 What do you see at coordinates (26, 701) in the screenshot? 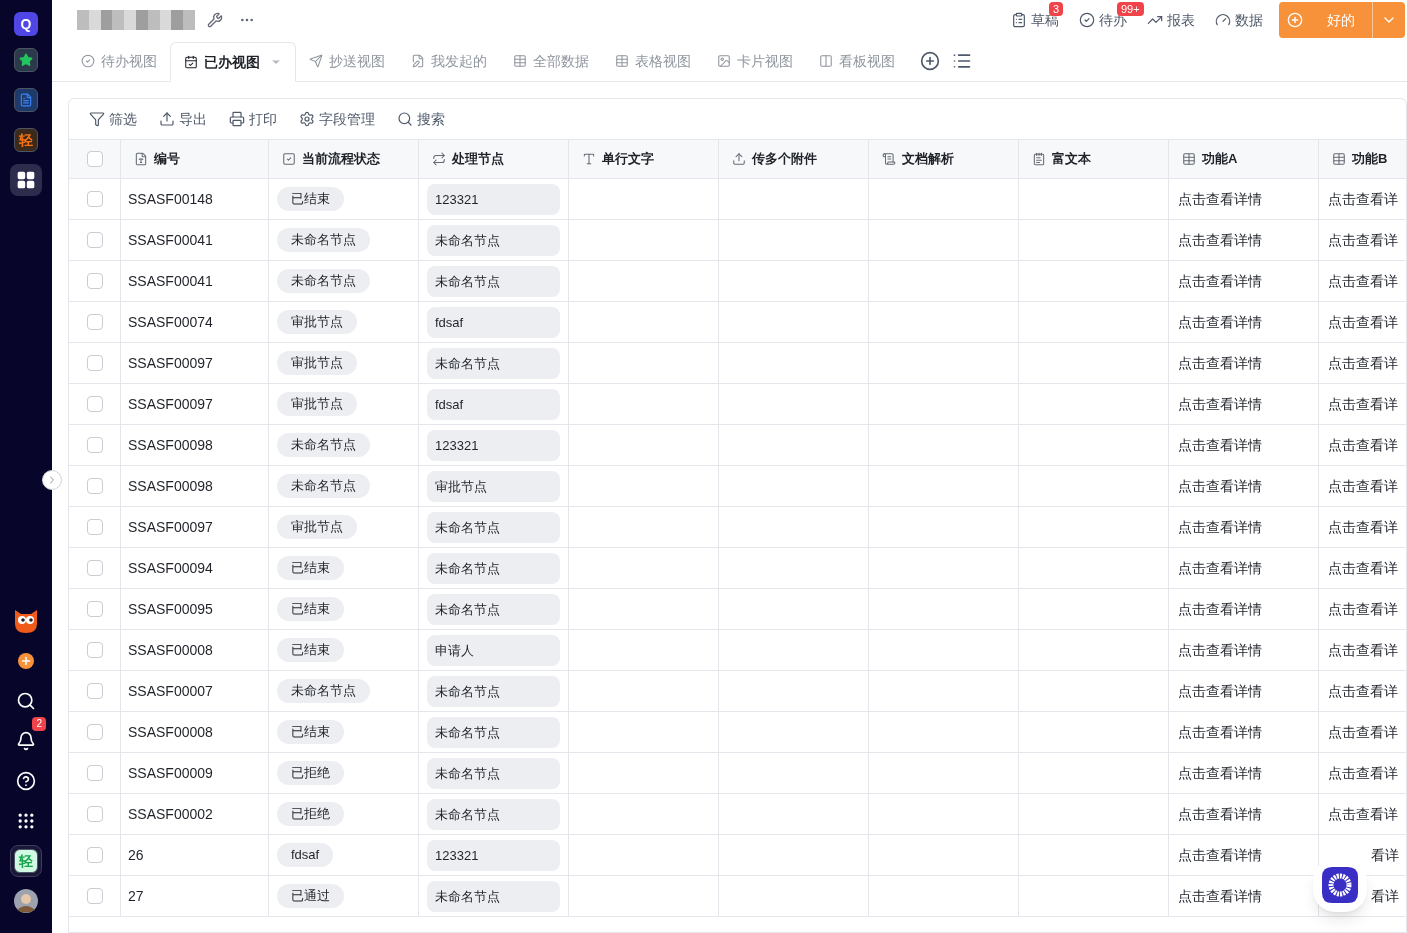
I see `search-icon` at bounding box center [26, 701].